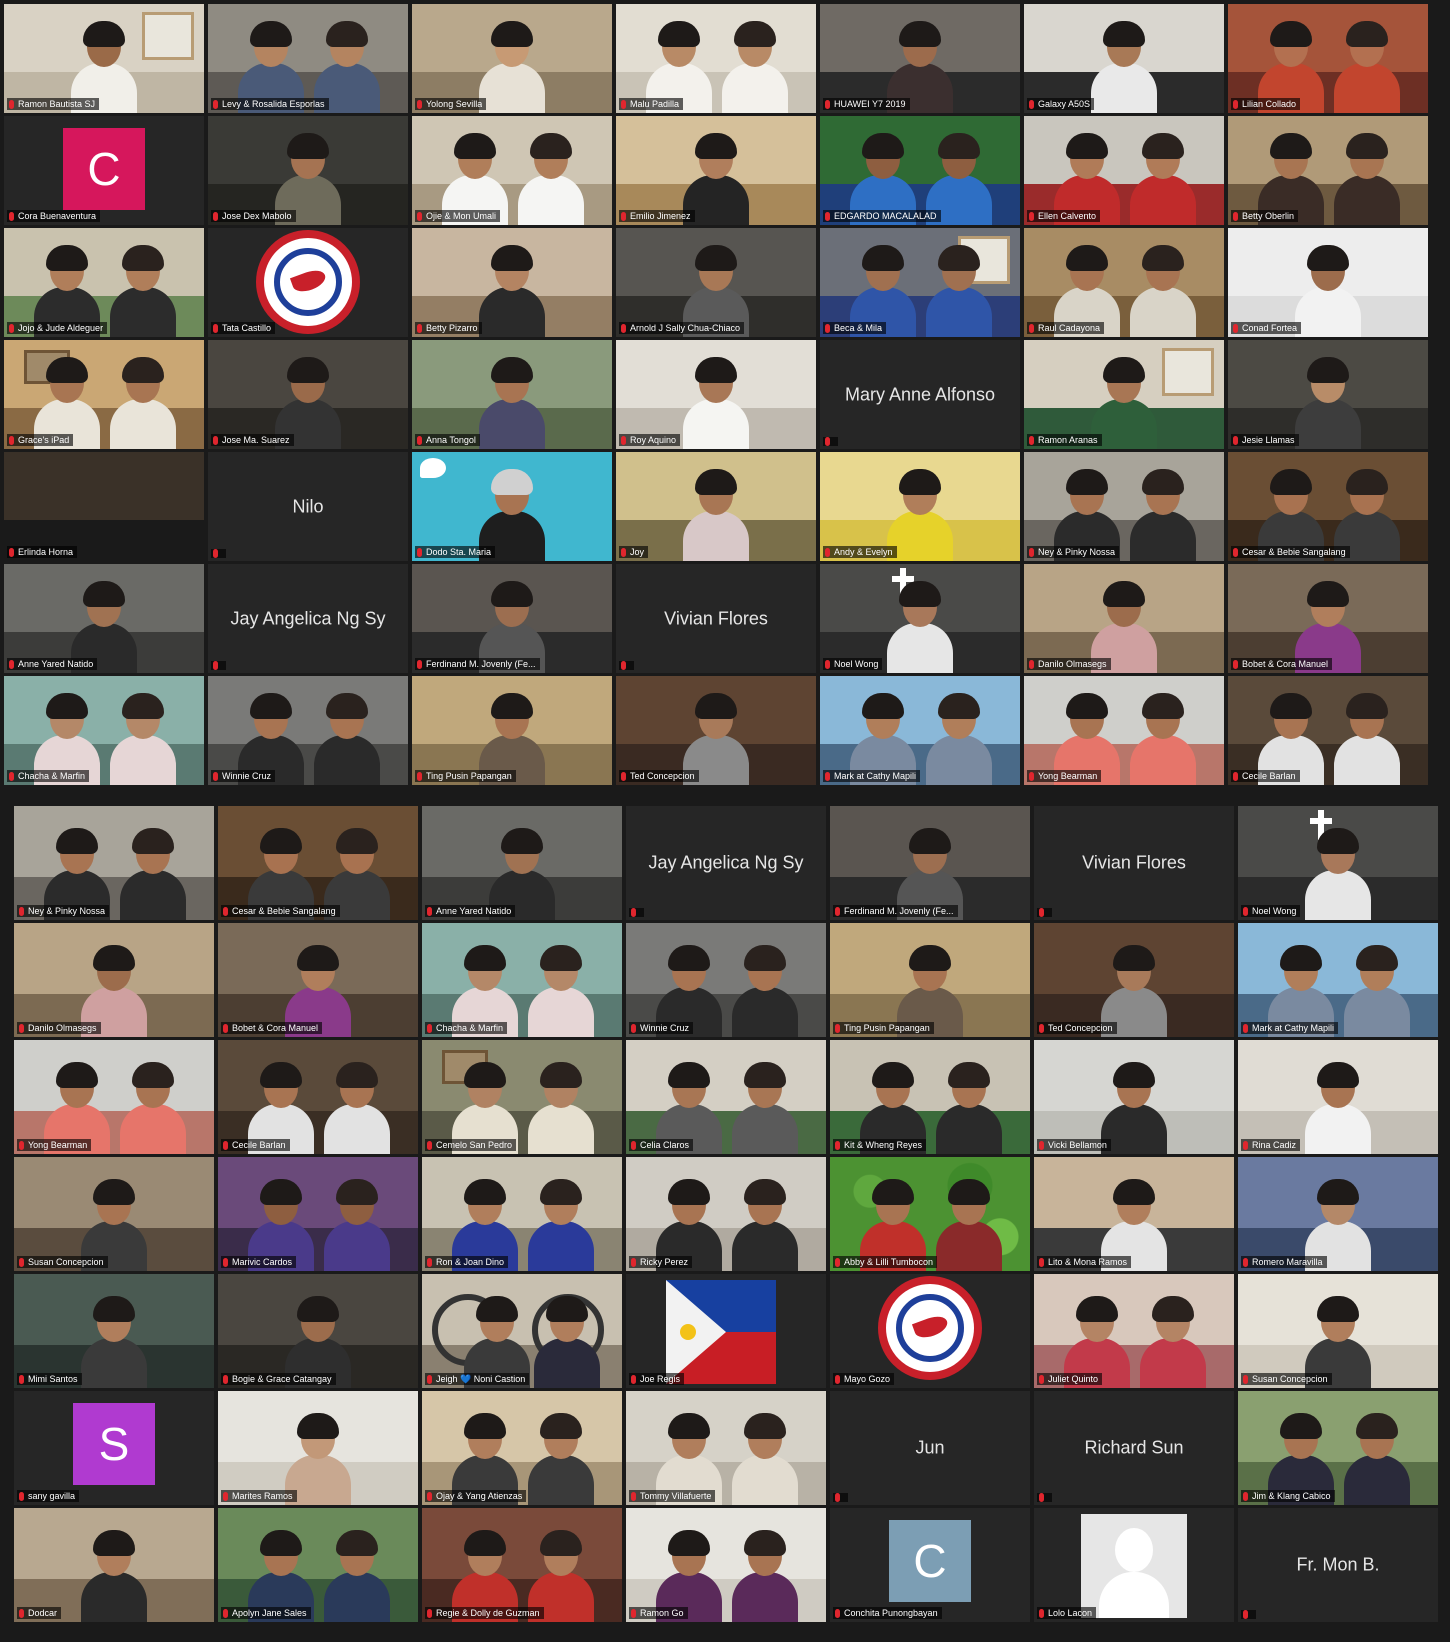 The width and height of the screenshot is (1450, 1642). I want to click on participant-tile: Juliet Quinto, so click(1134, 1331).